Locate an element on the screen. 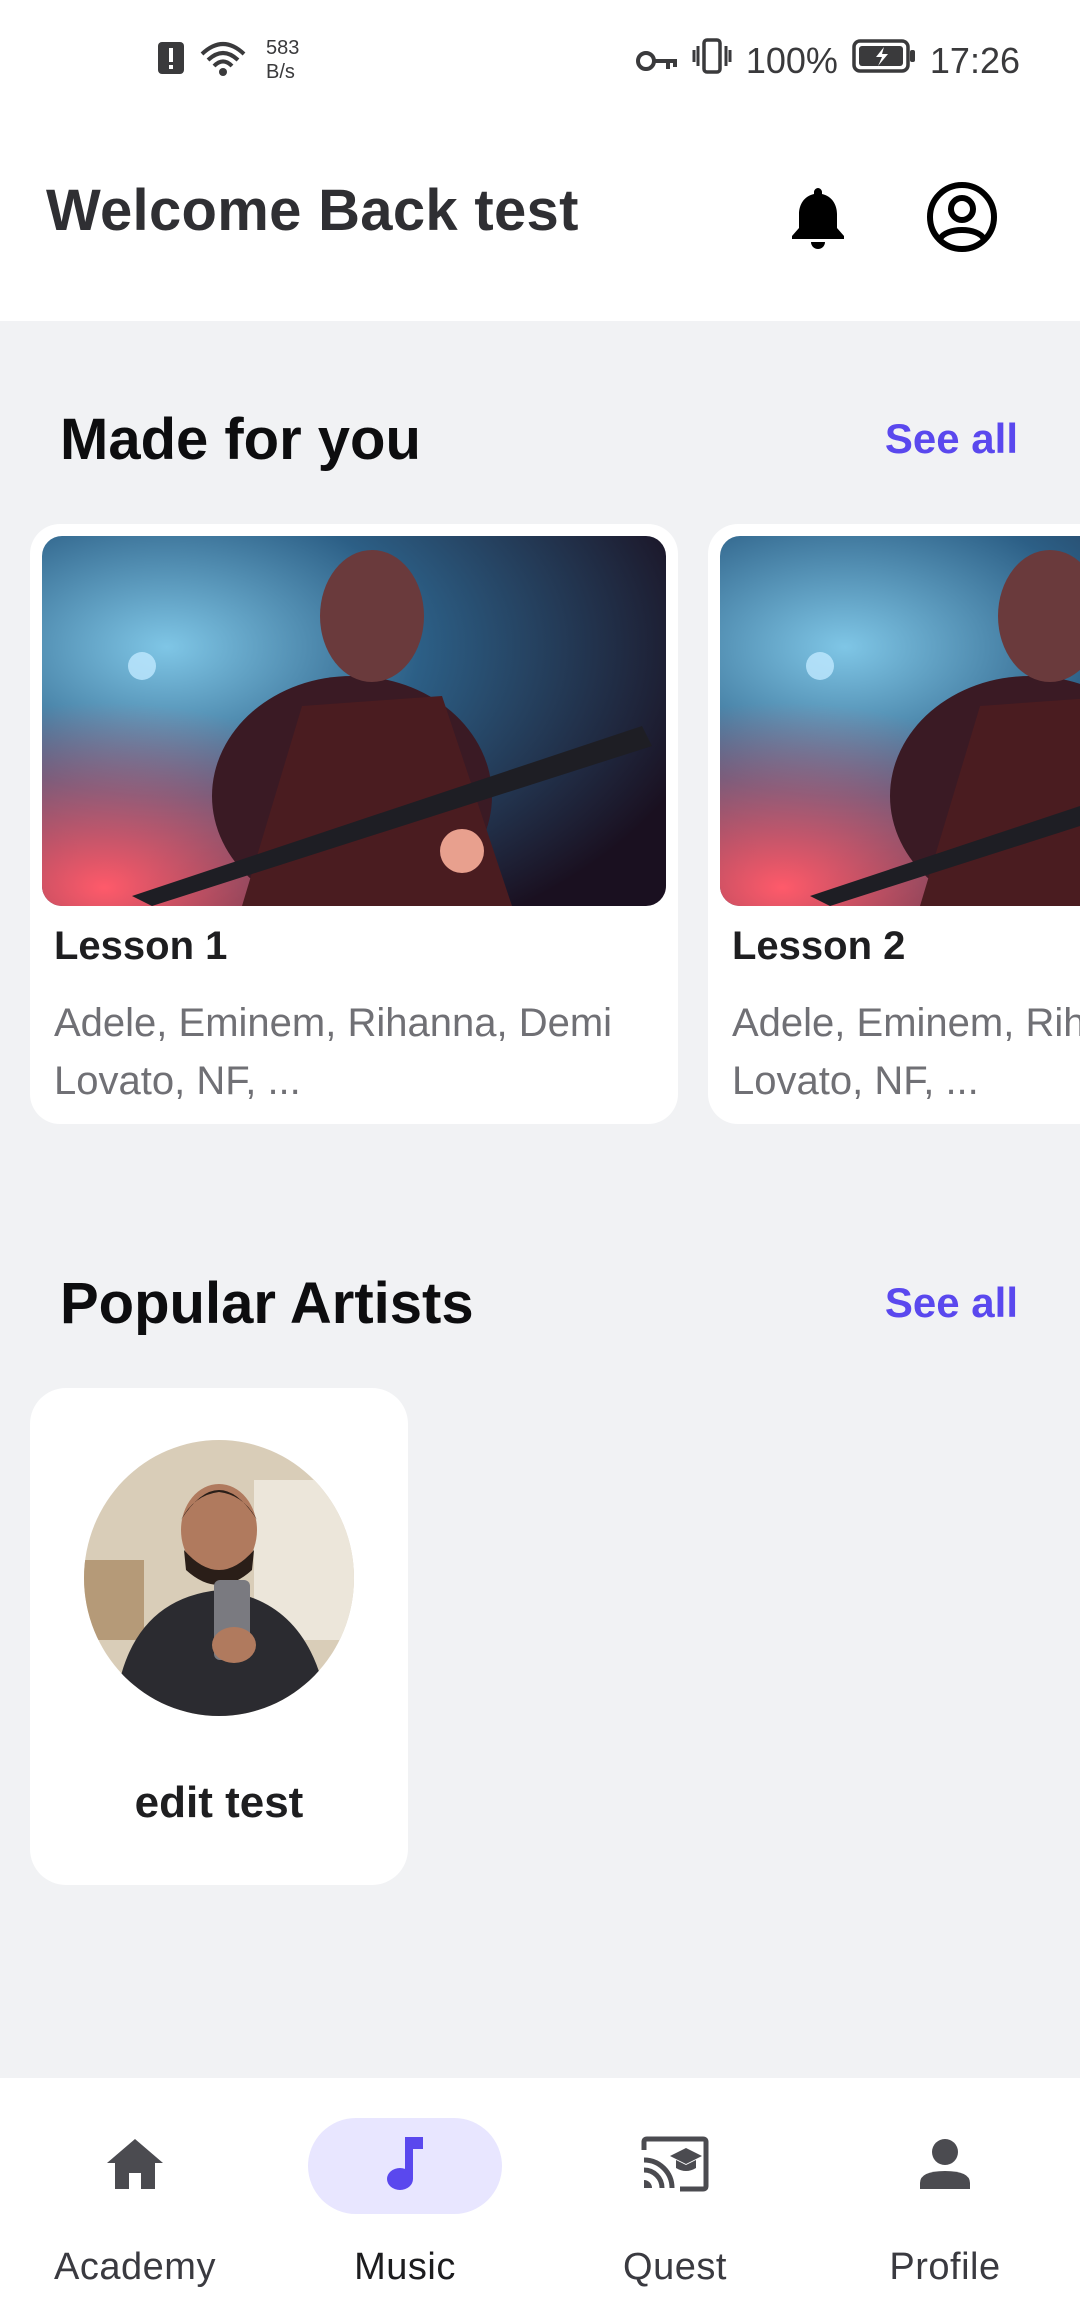 The height and width of the screenshot is (2310, 1080). nav-quest: Quest is located at coordinates (675, 2194).